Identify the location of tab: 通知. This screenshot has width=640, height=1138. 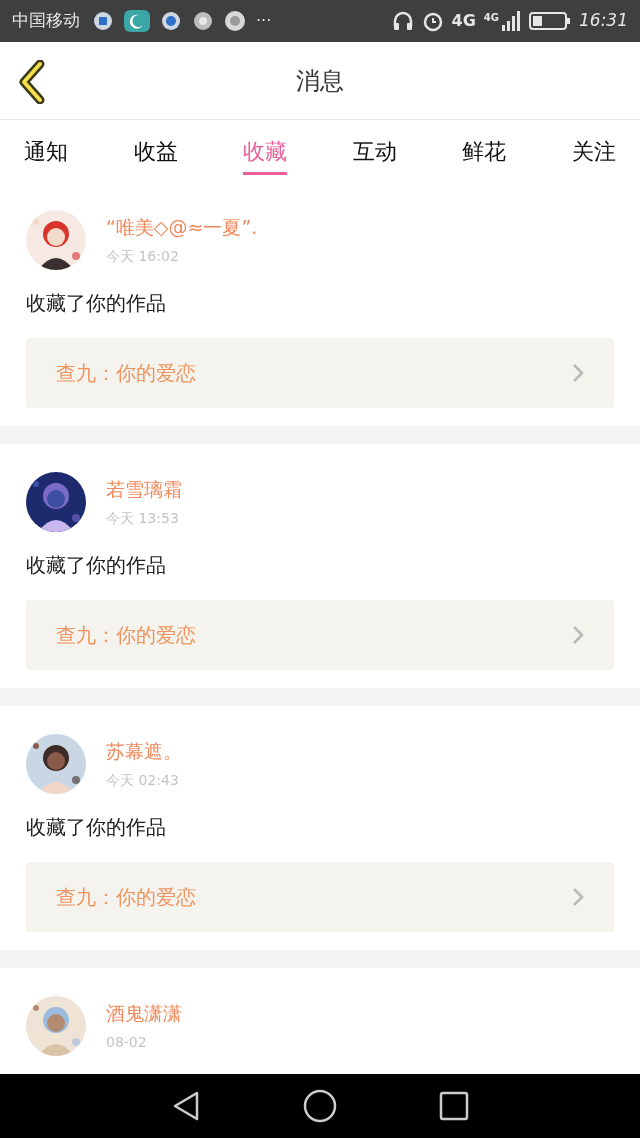
(46, 151).